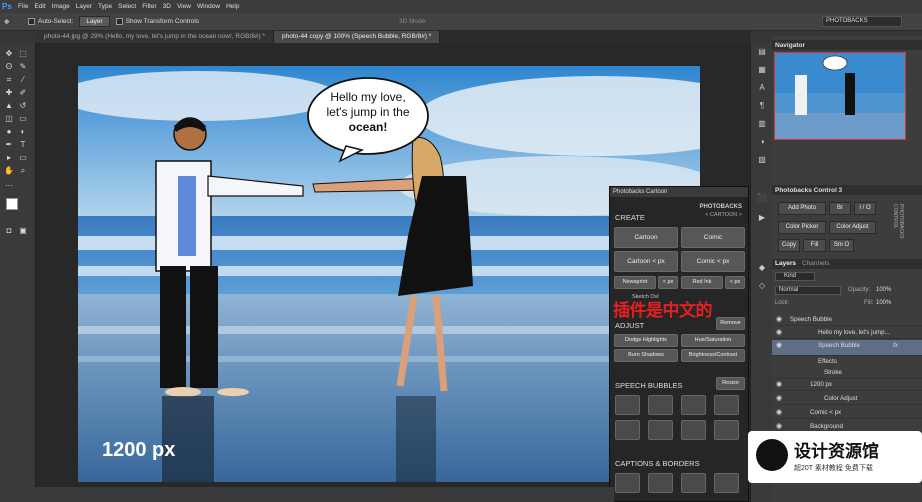  I want to click on show-transform-checkbox, so click(119, 21).